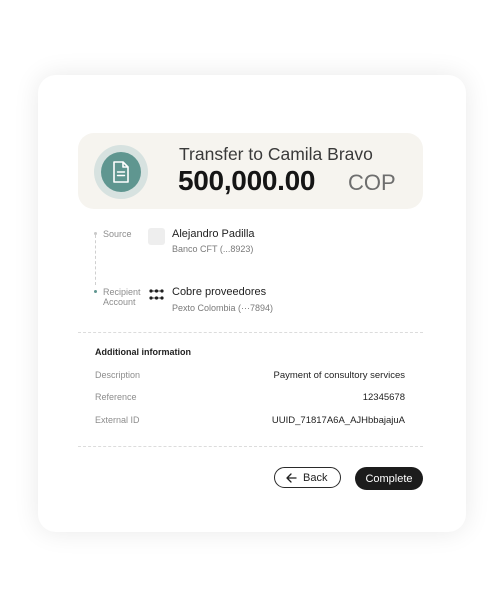 The image size is (500, 607). I want to click on recipient-label-line2: Account, so click(119, 302).